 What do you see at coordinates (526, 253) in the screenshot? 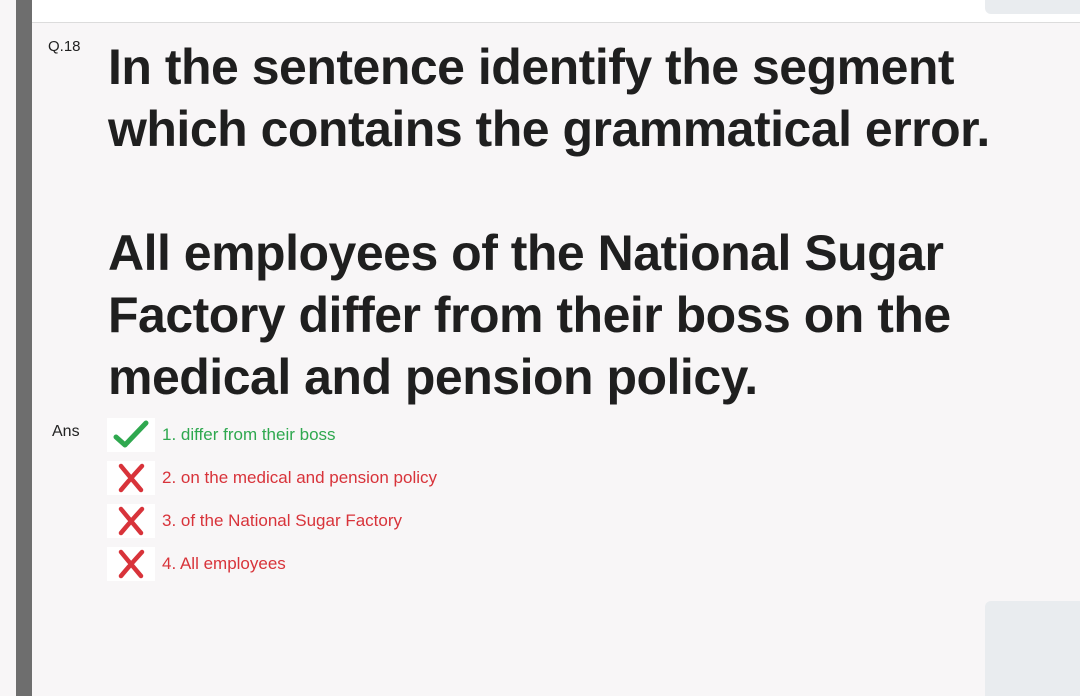
I see `sentence-line: All employees of the National Sugar` at bounding box center [526, 253].